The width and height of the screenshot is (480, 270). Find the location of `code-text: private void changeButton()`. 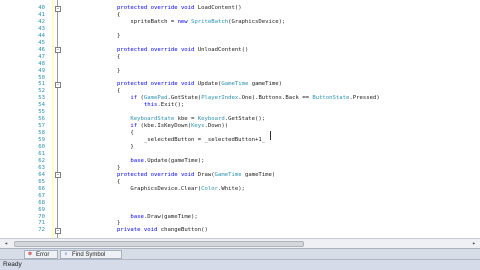

code-text: private void changeButton() is located at coordinates (149, 230).